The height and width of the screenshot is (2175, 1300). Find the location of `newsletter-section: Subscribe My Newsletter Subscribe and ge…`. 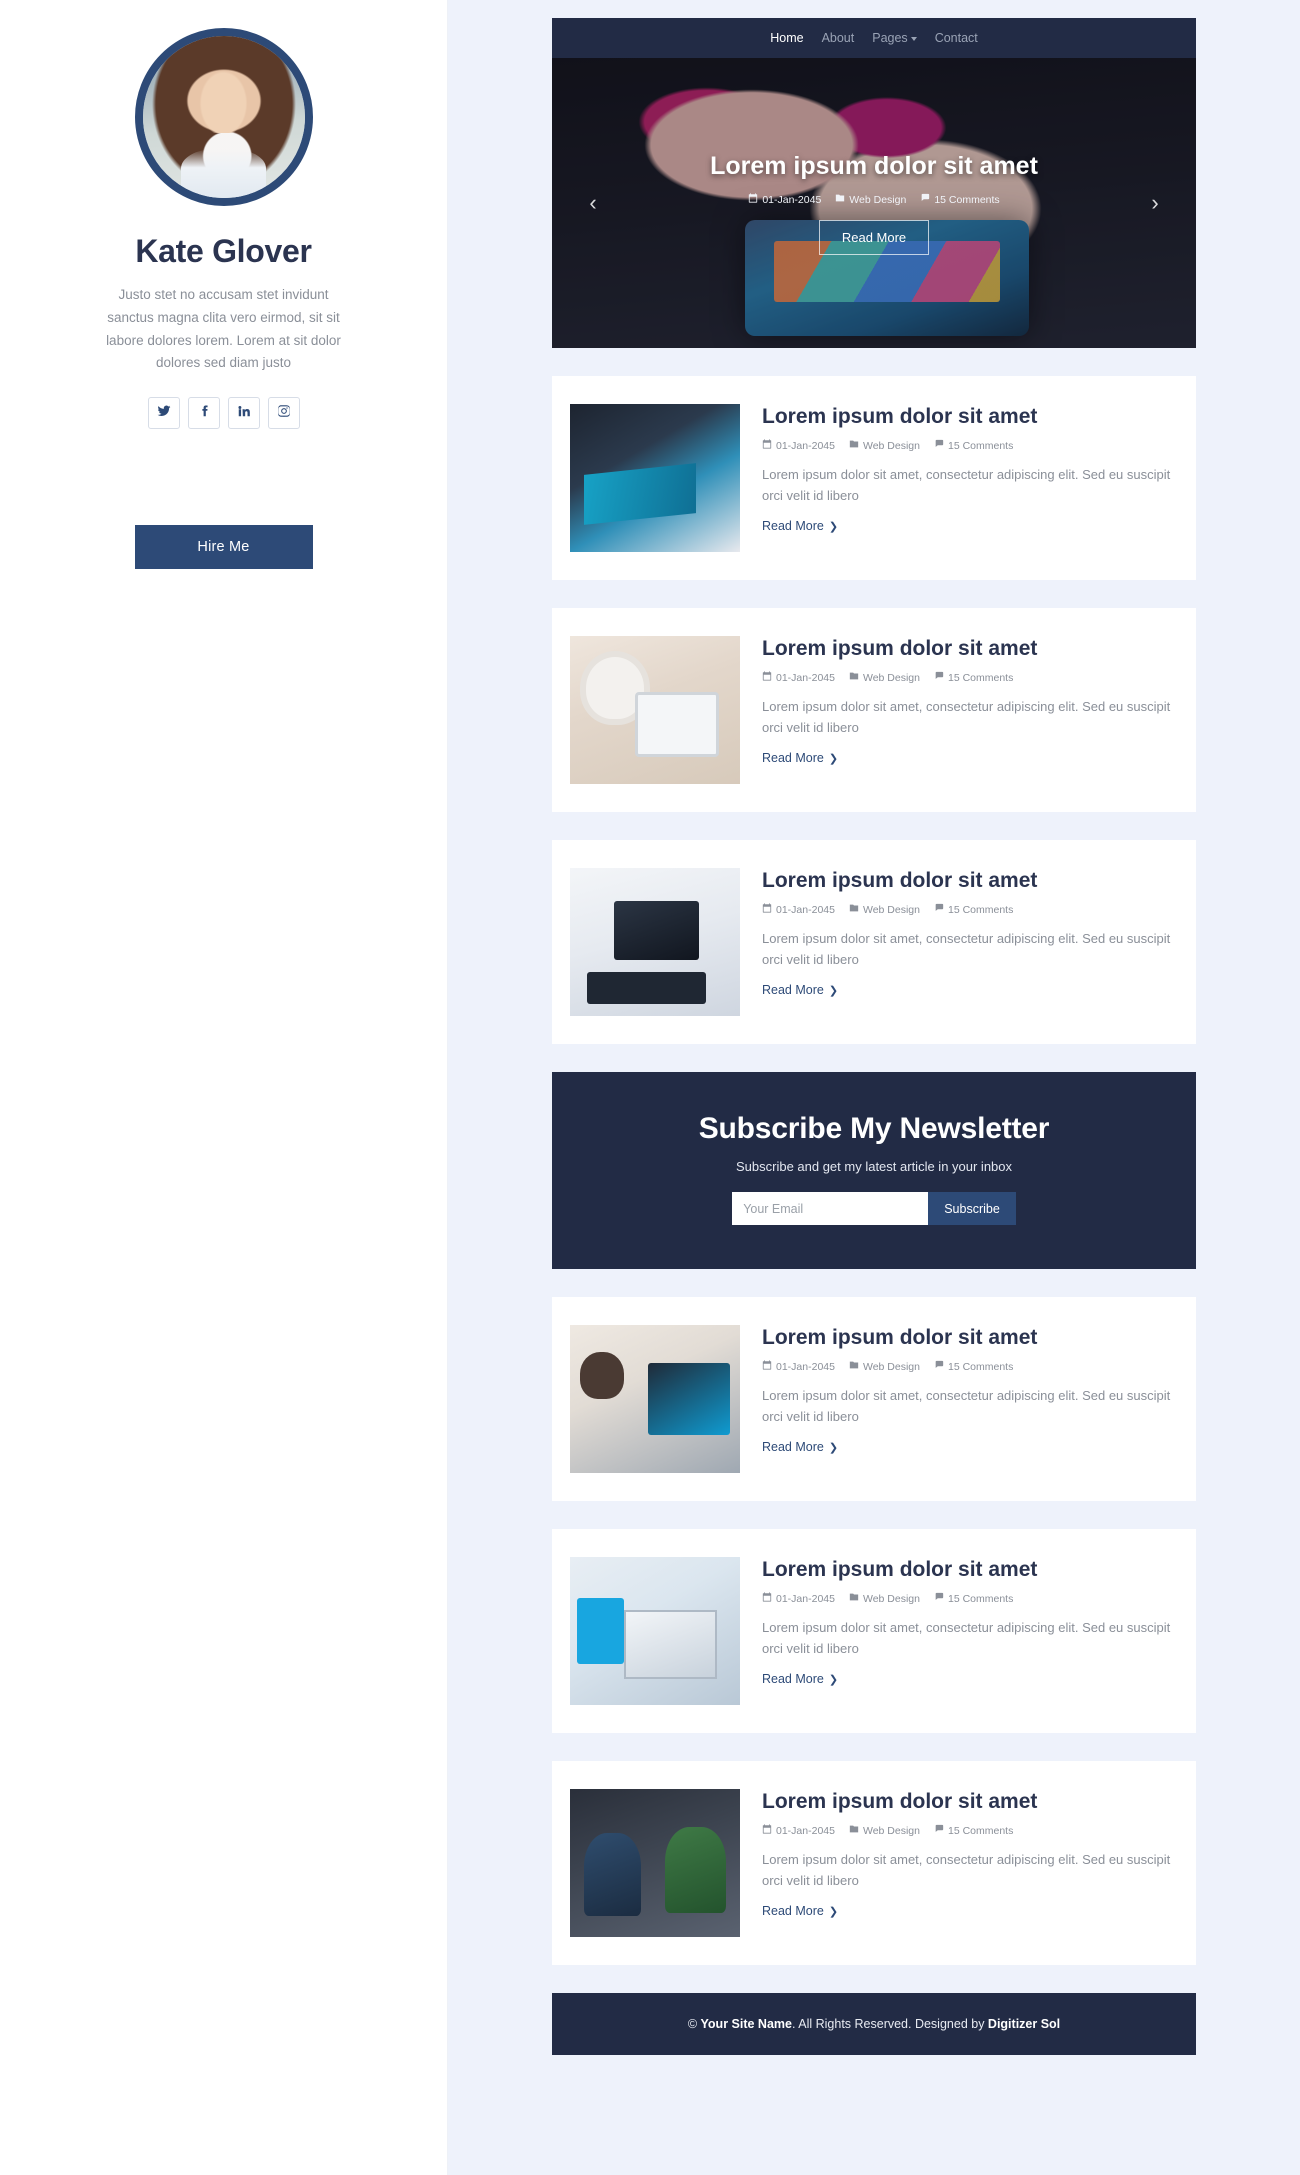

newsletter-section: Subscribe My Newsletter Subscribe and ge… is located at coordinates (874, 1170).